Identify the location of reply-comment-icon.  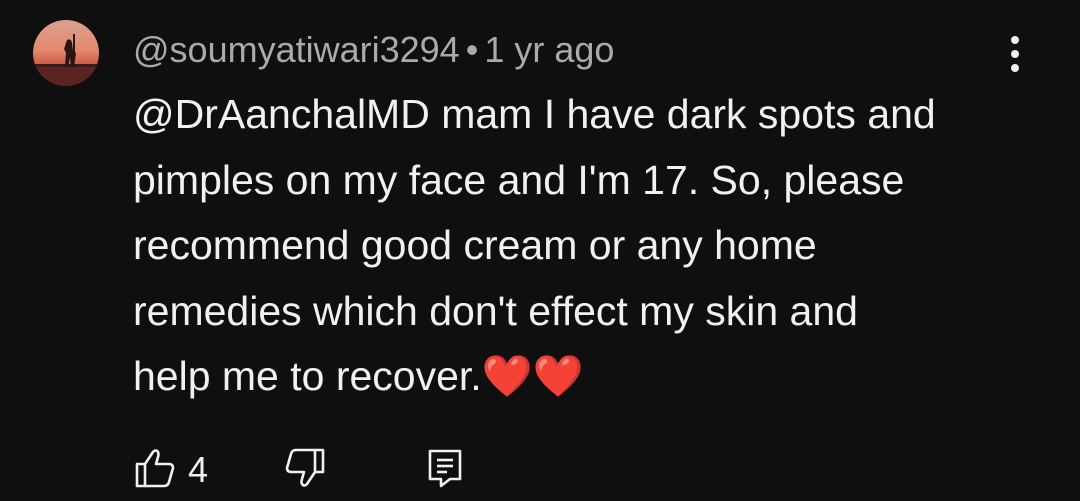
(445, 468).